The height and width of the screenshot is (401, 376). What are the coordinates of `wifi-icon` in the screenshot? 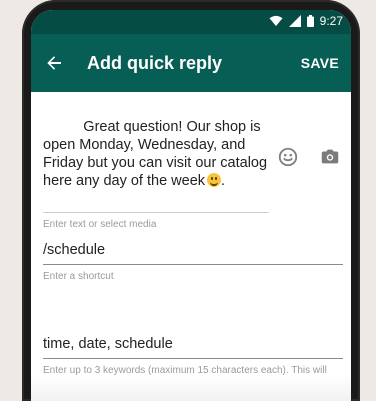 It's located at (276, 21).